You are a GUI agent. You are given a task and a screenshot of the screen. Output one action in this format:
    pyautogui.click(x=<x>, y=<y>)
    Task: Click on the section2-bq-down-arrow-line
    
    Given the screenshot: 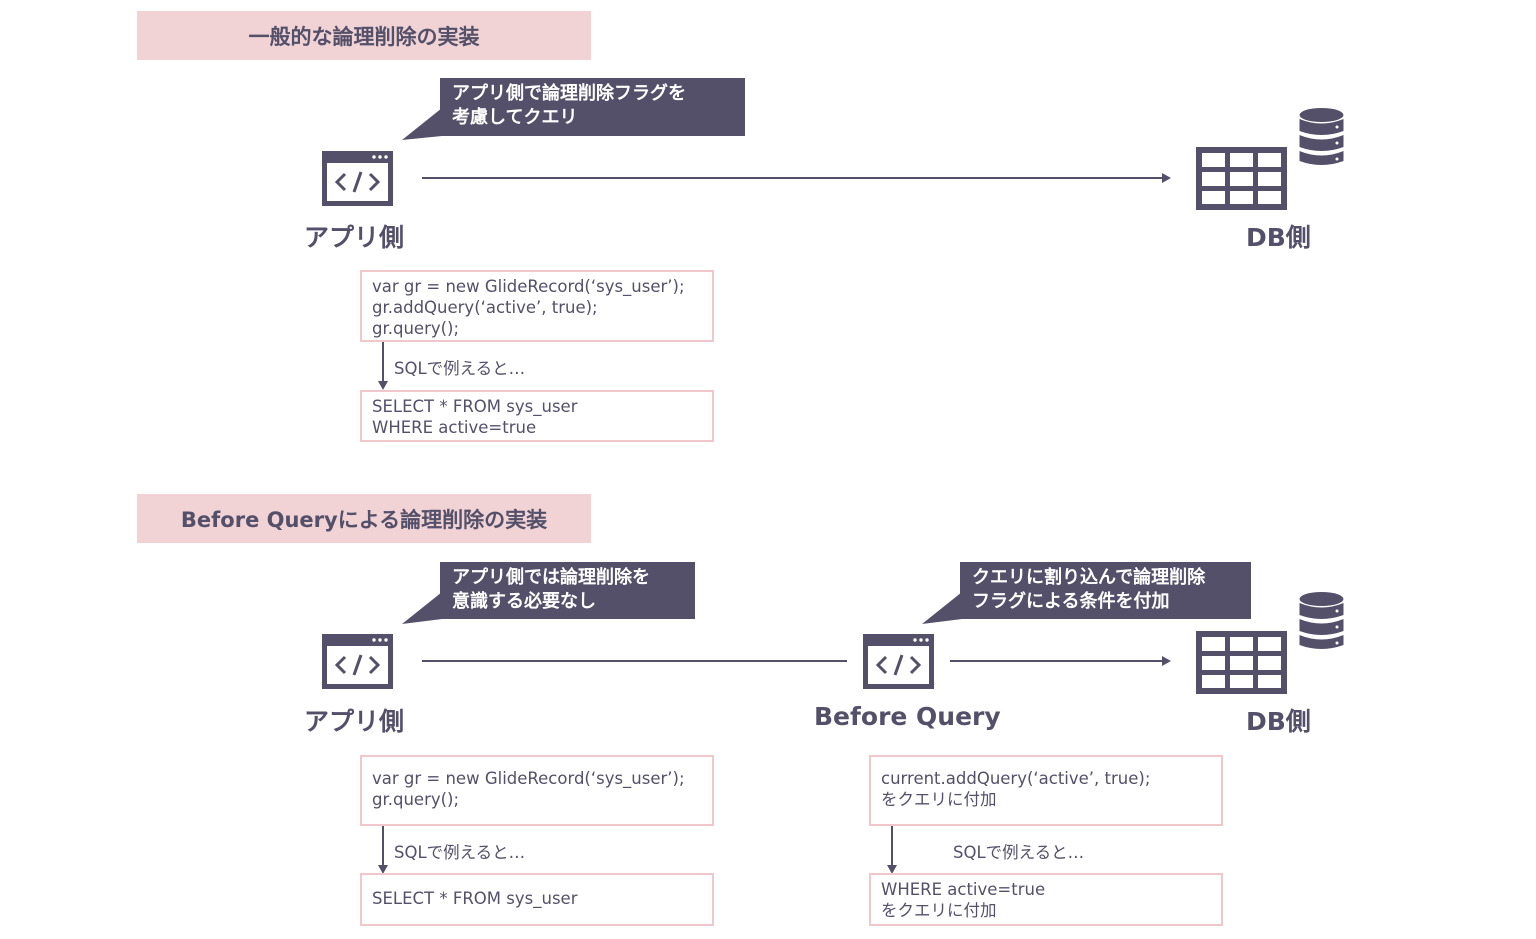 What is the action you would take?
    pyautogui.click(x=892, y=846)
    